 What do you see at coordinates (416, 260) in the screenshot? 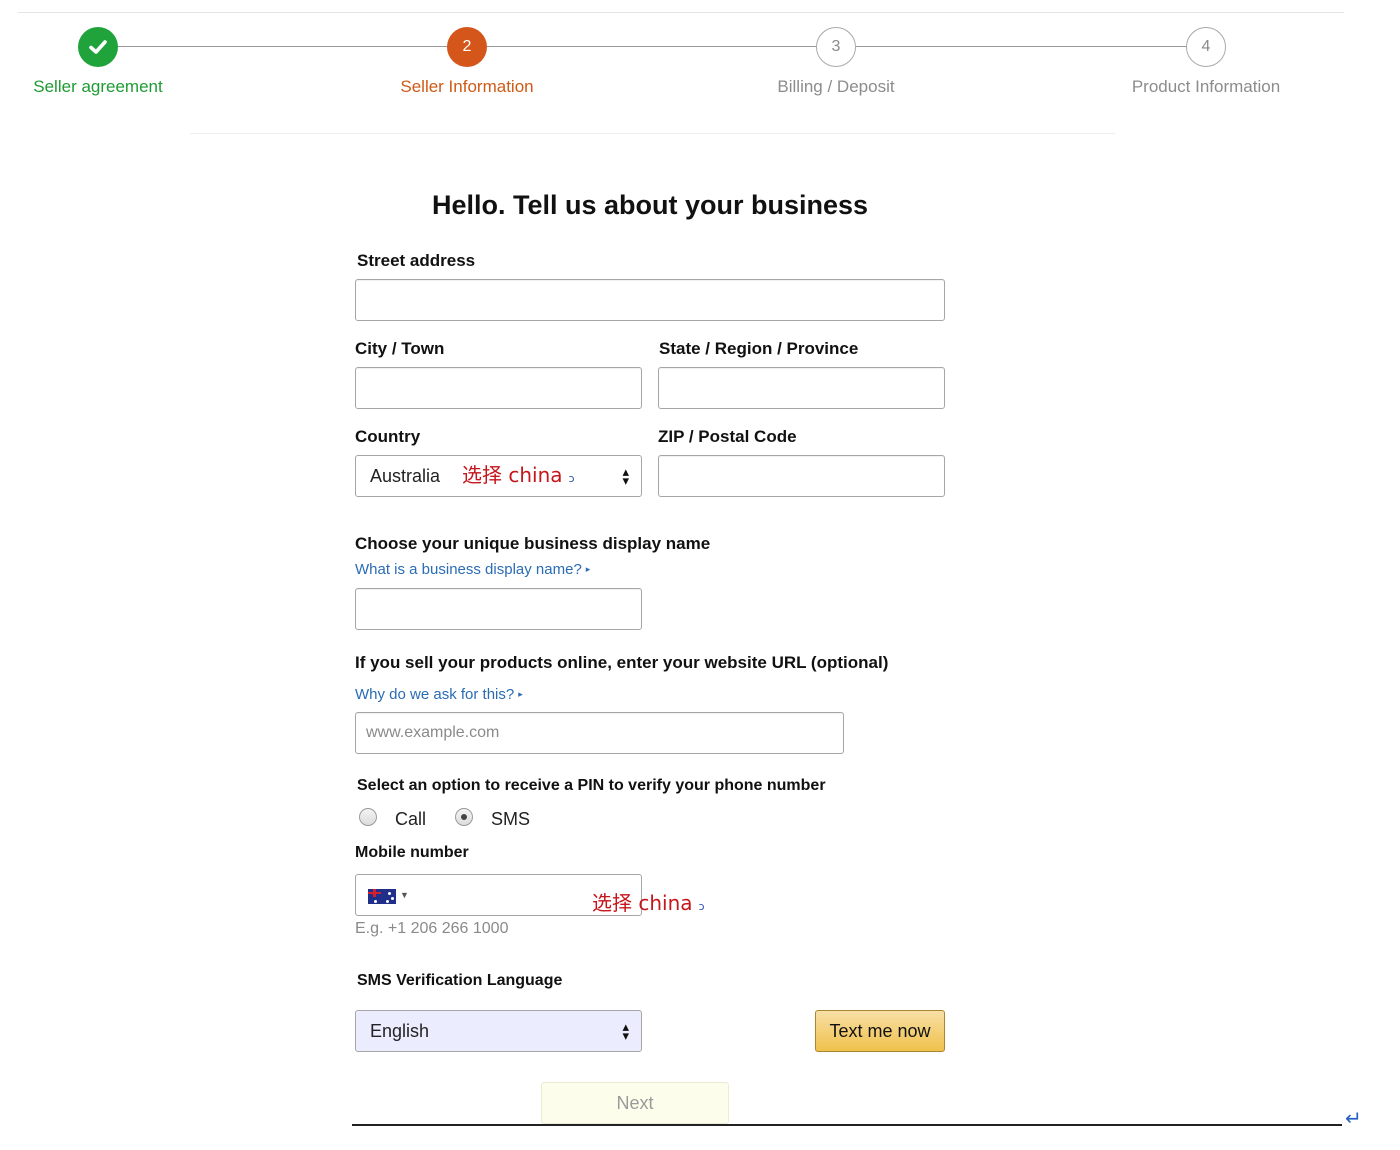
I see `street-address-label: Street address` at bounding box center [416, 260].